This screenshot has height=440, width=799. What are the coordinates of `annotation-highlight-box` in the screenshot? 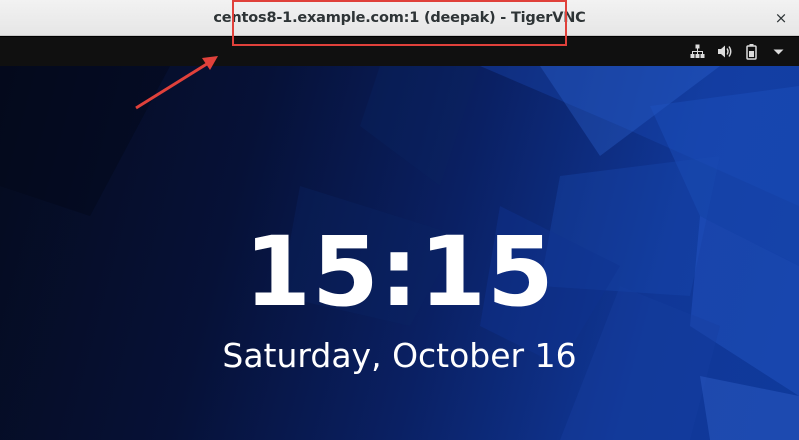 It's located at (399, 23).